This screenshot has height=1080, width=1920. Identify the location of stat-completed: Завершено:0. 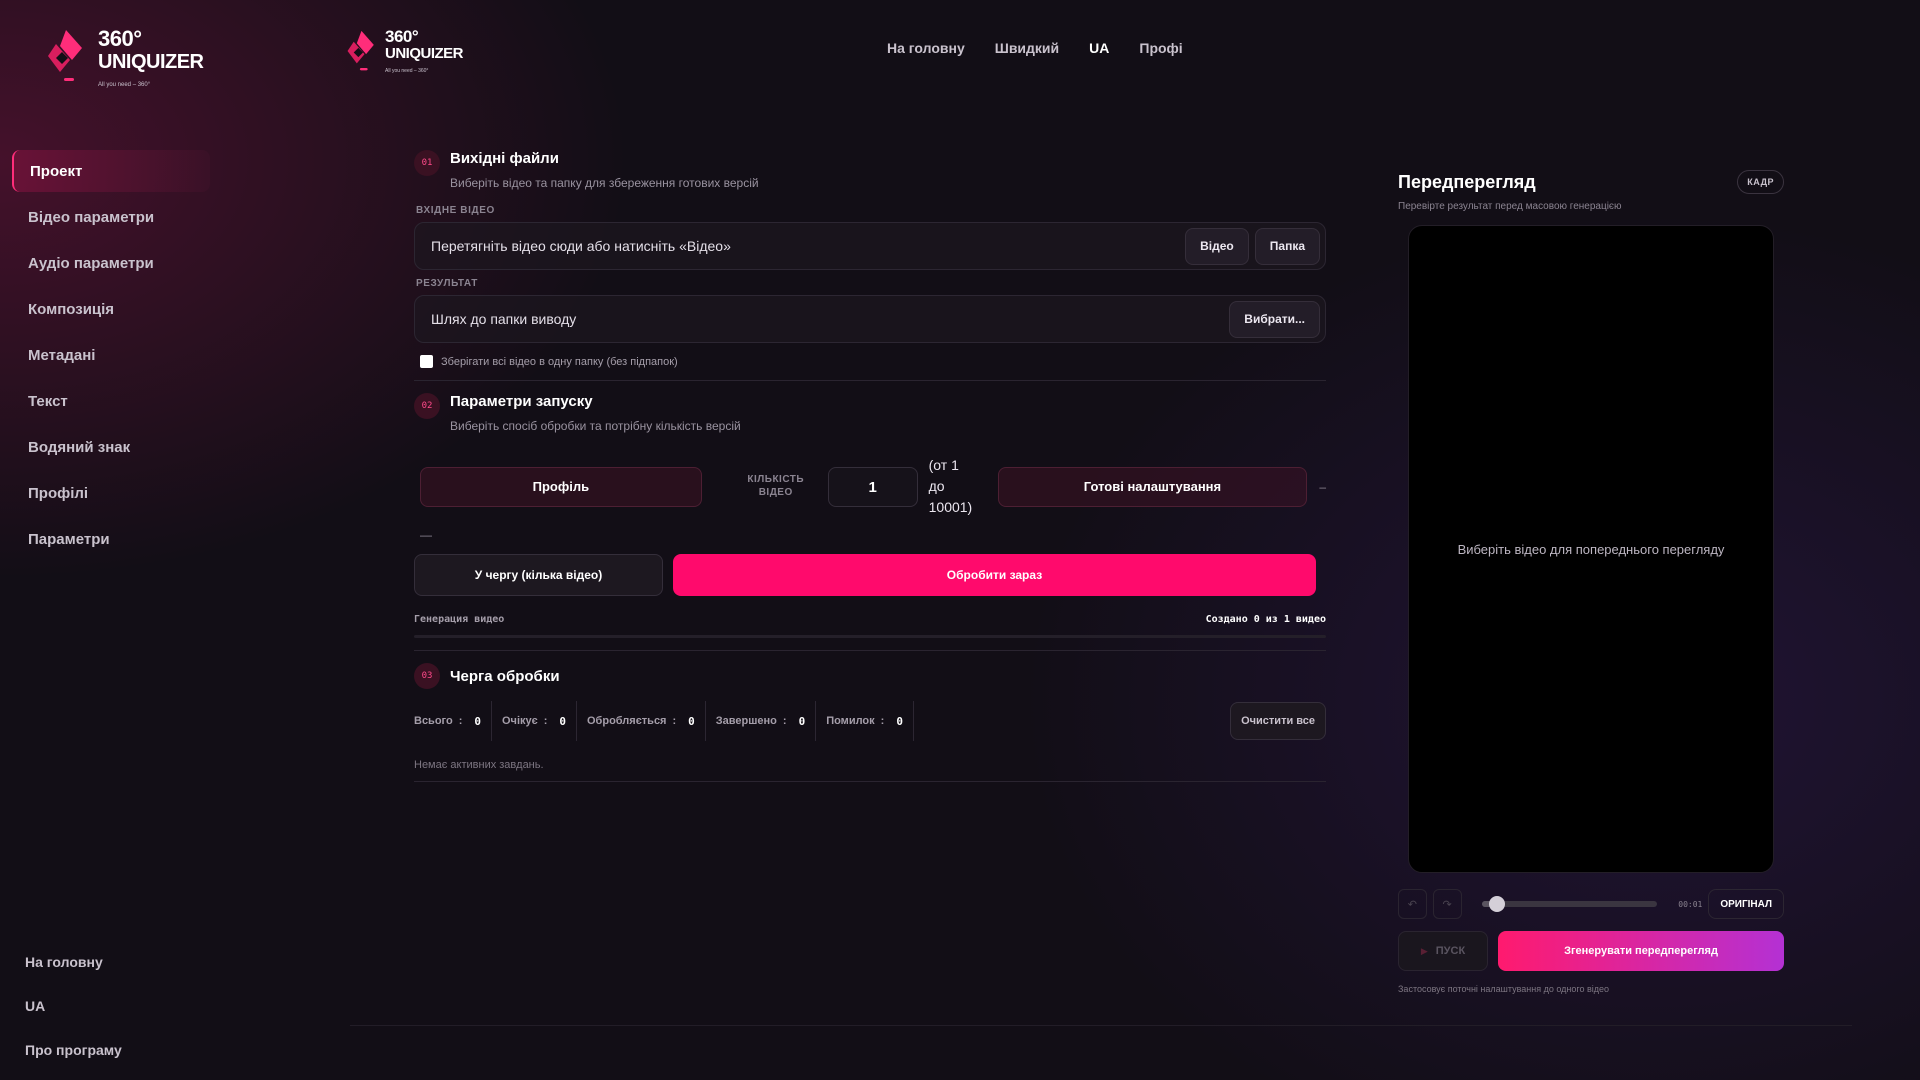
(761, 721).